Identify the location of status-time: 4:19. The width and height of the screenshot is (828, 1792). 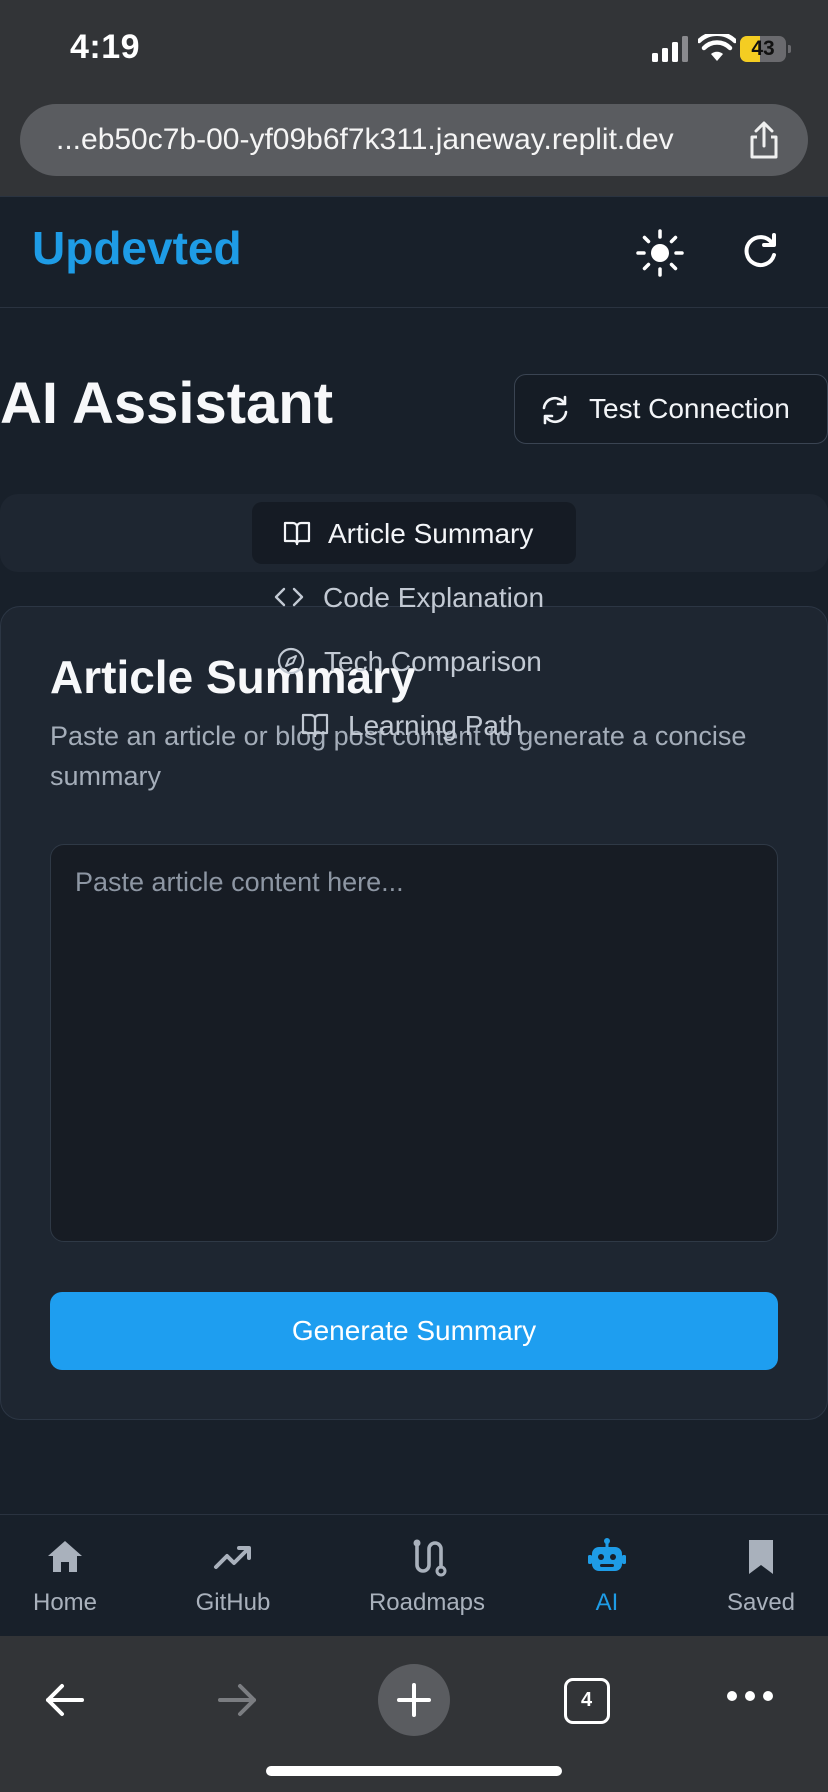
(105, 47).